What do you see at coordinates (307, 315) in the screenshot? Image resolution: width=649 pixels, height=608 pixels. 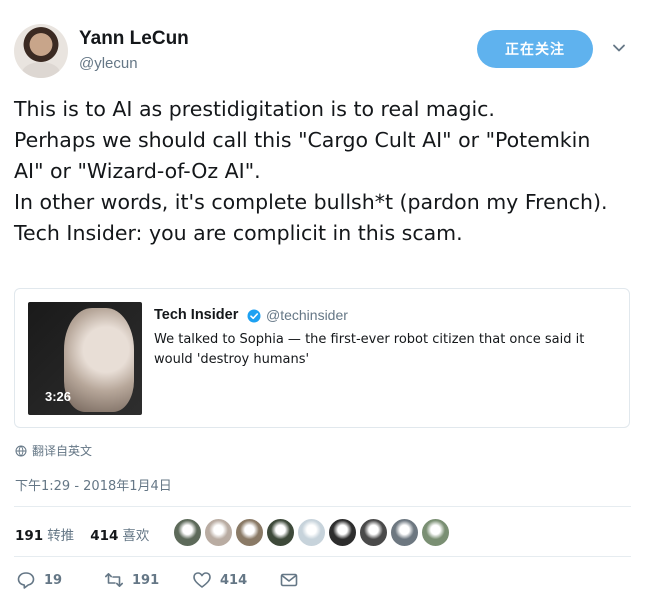 I see `quoted-author-handle: @techinsider` at bounding box center [307, 315].